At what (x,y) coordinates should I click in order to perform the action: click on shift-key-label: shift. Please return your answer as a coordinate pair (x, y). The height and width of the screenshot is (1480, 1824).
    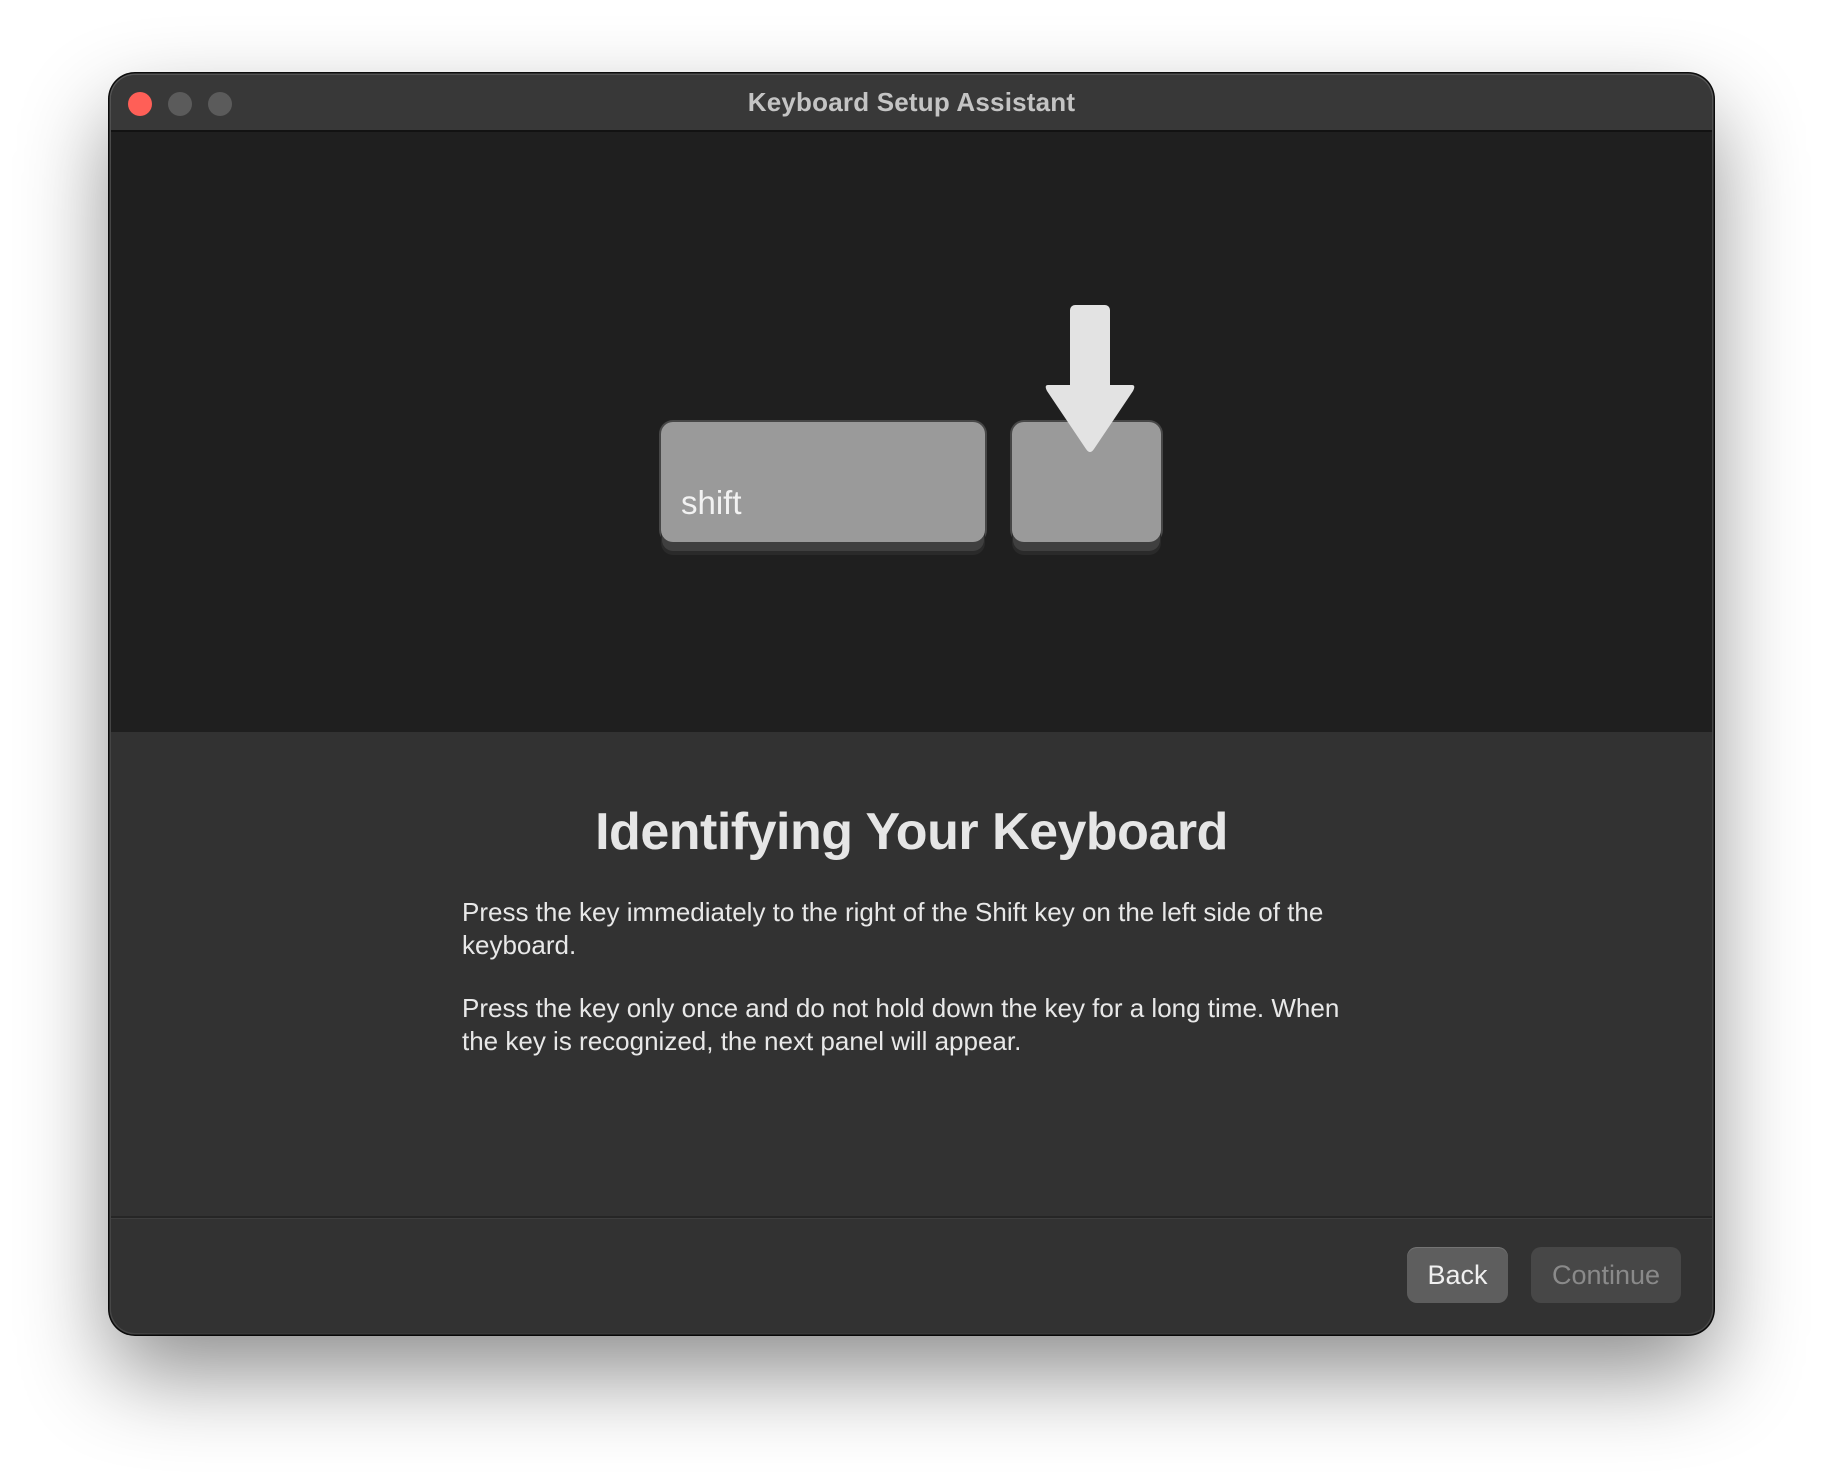
    Looking at the image, I should click on (711, 502).